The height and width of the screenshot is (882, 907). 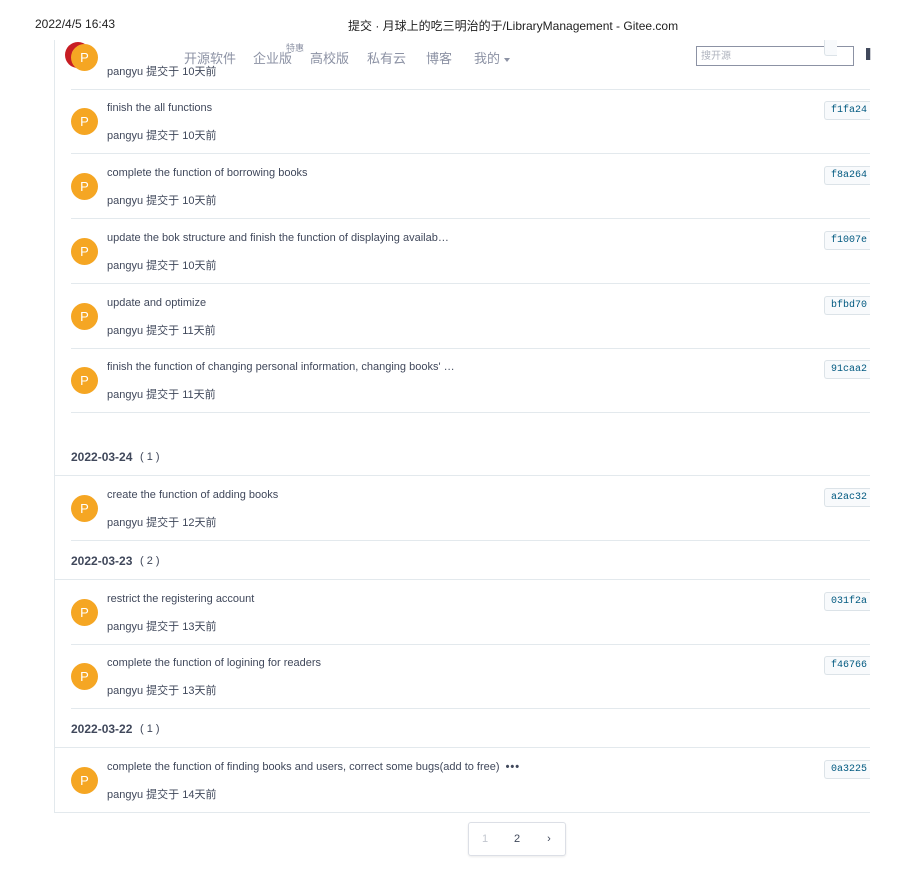 I want to click on expand-message-icon: •••, so click(x=513, y=767).